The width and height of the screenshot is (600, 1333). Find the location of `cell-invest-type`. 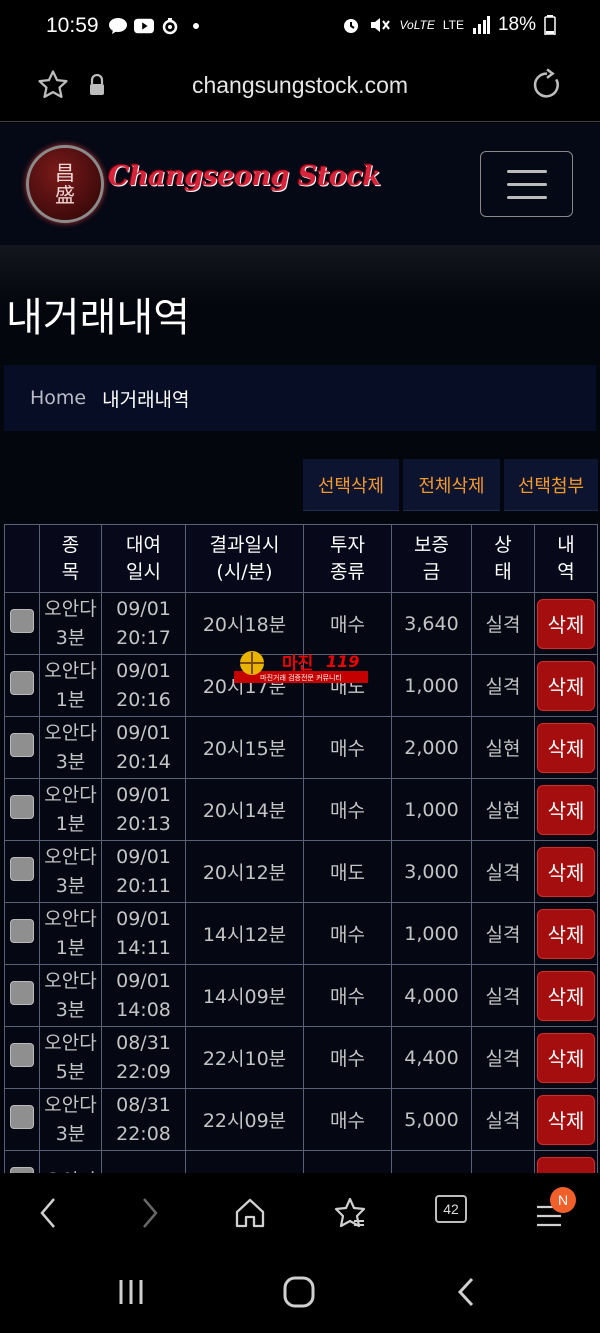

cell-invest-type is located at coordinates (347, 1161).